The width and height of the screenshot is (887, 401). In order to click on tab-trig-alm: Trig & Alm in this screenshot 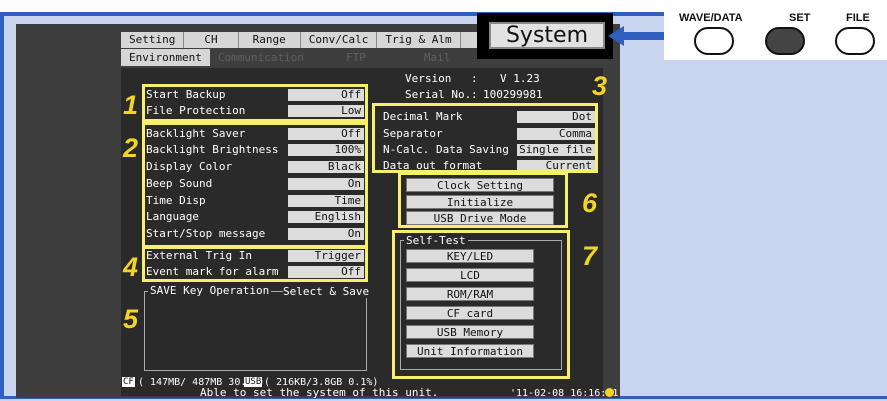, I will do `click(419, 40)`.